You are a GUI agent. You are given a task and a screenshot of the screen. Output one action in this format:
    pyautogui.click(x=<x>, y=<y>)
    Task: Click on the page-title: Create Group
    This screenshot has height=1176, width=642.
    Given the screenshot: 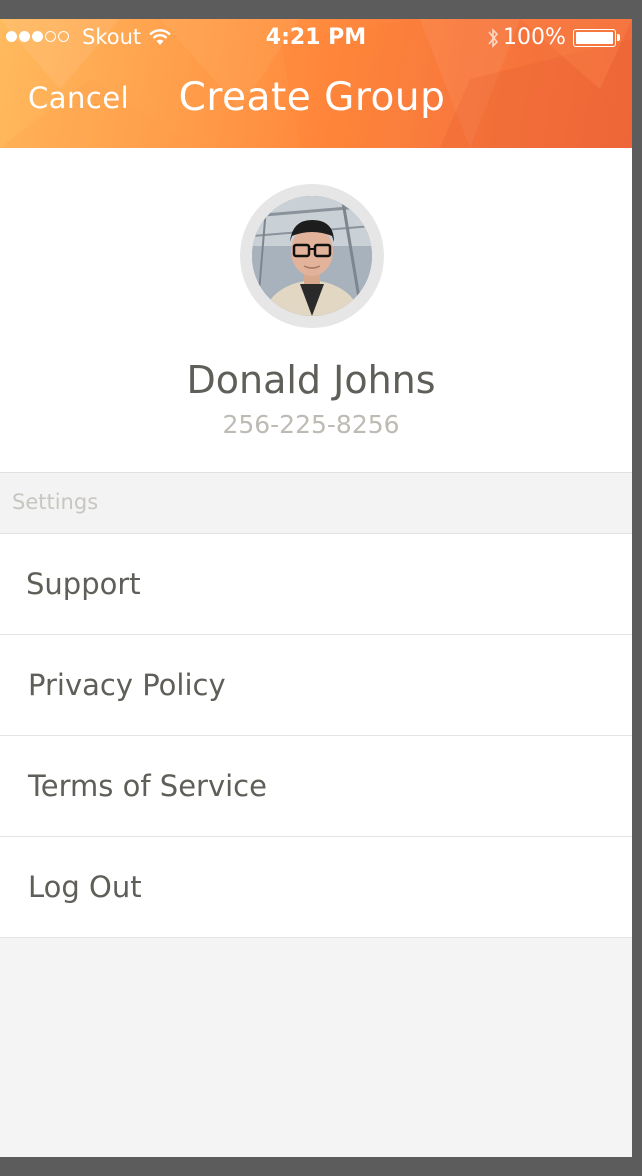 What is the action you would take?
    pyautogui.click(x=312, y=97)
    